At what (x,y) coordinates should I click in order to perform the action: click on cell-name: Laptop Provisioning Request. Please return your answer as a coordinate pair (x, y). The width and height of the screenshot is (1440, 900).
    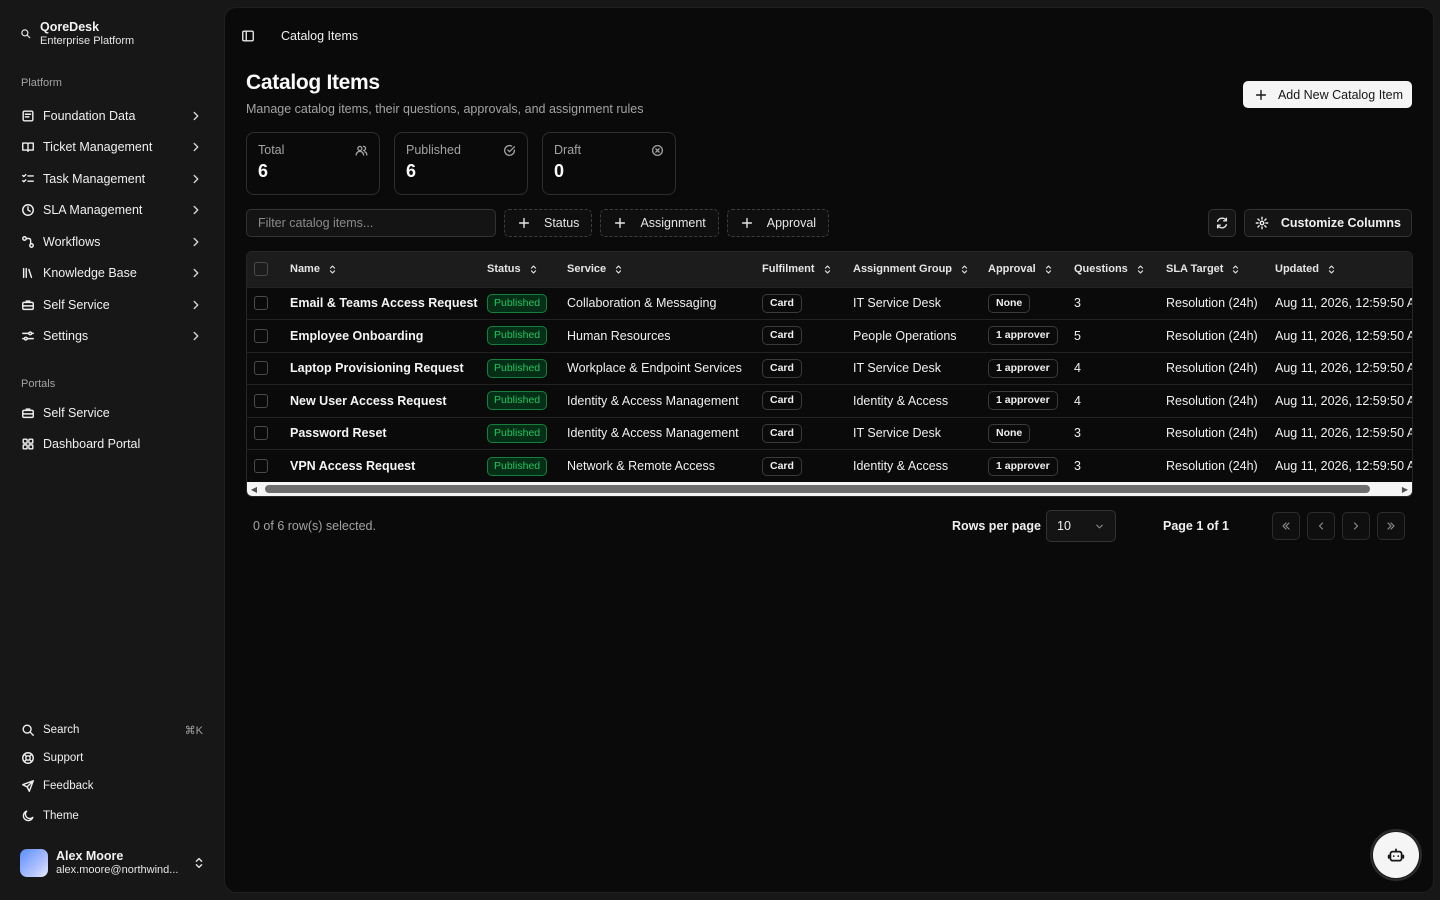
    Looking at the image, I should click on (377, 368).